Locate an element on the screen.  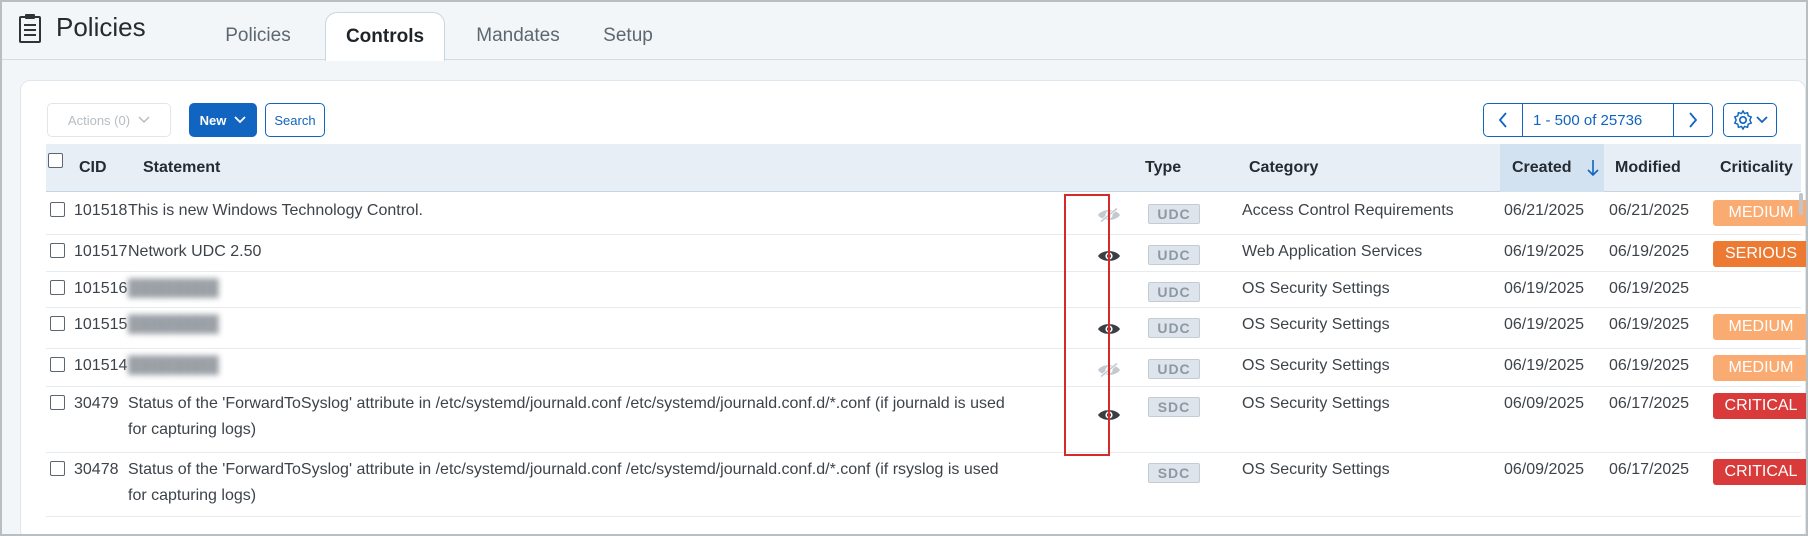
chevron-right-icon is located at coordinates (1693, 120).